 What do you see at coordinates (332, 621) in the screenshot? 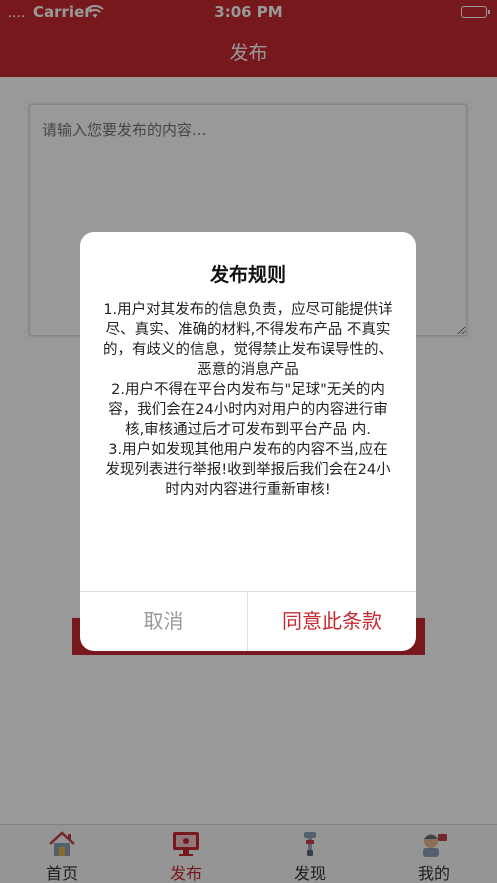
I see `agree-terms-button: 同意此条款` at bounding box center [332, 621].